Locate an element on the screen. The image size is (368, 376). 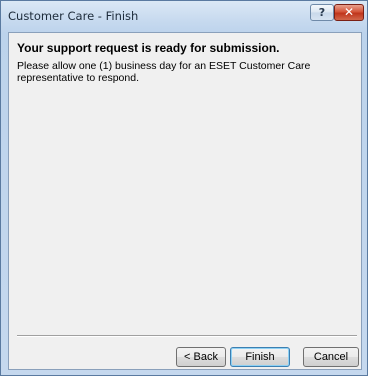
help-button: ? is located at coordinates (322, 12).